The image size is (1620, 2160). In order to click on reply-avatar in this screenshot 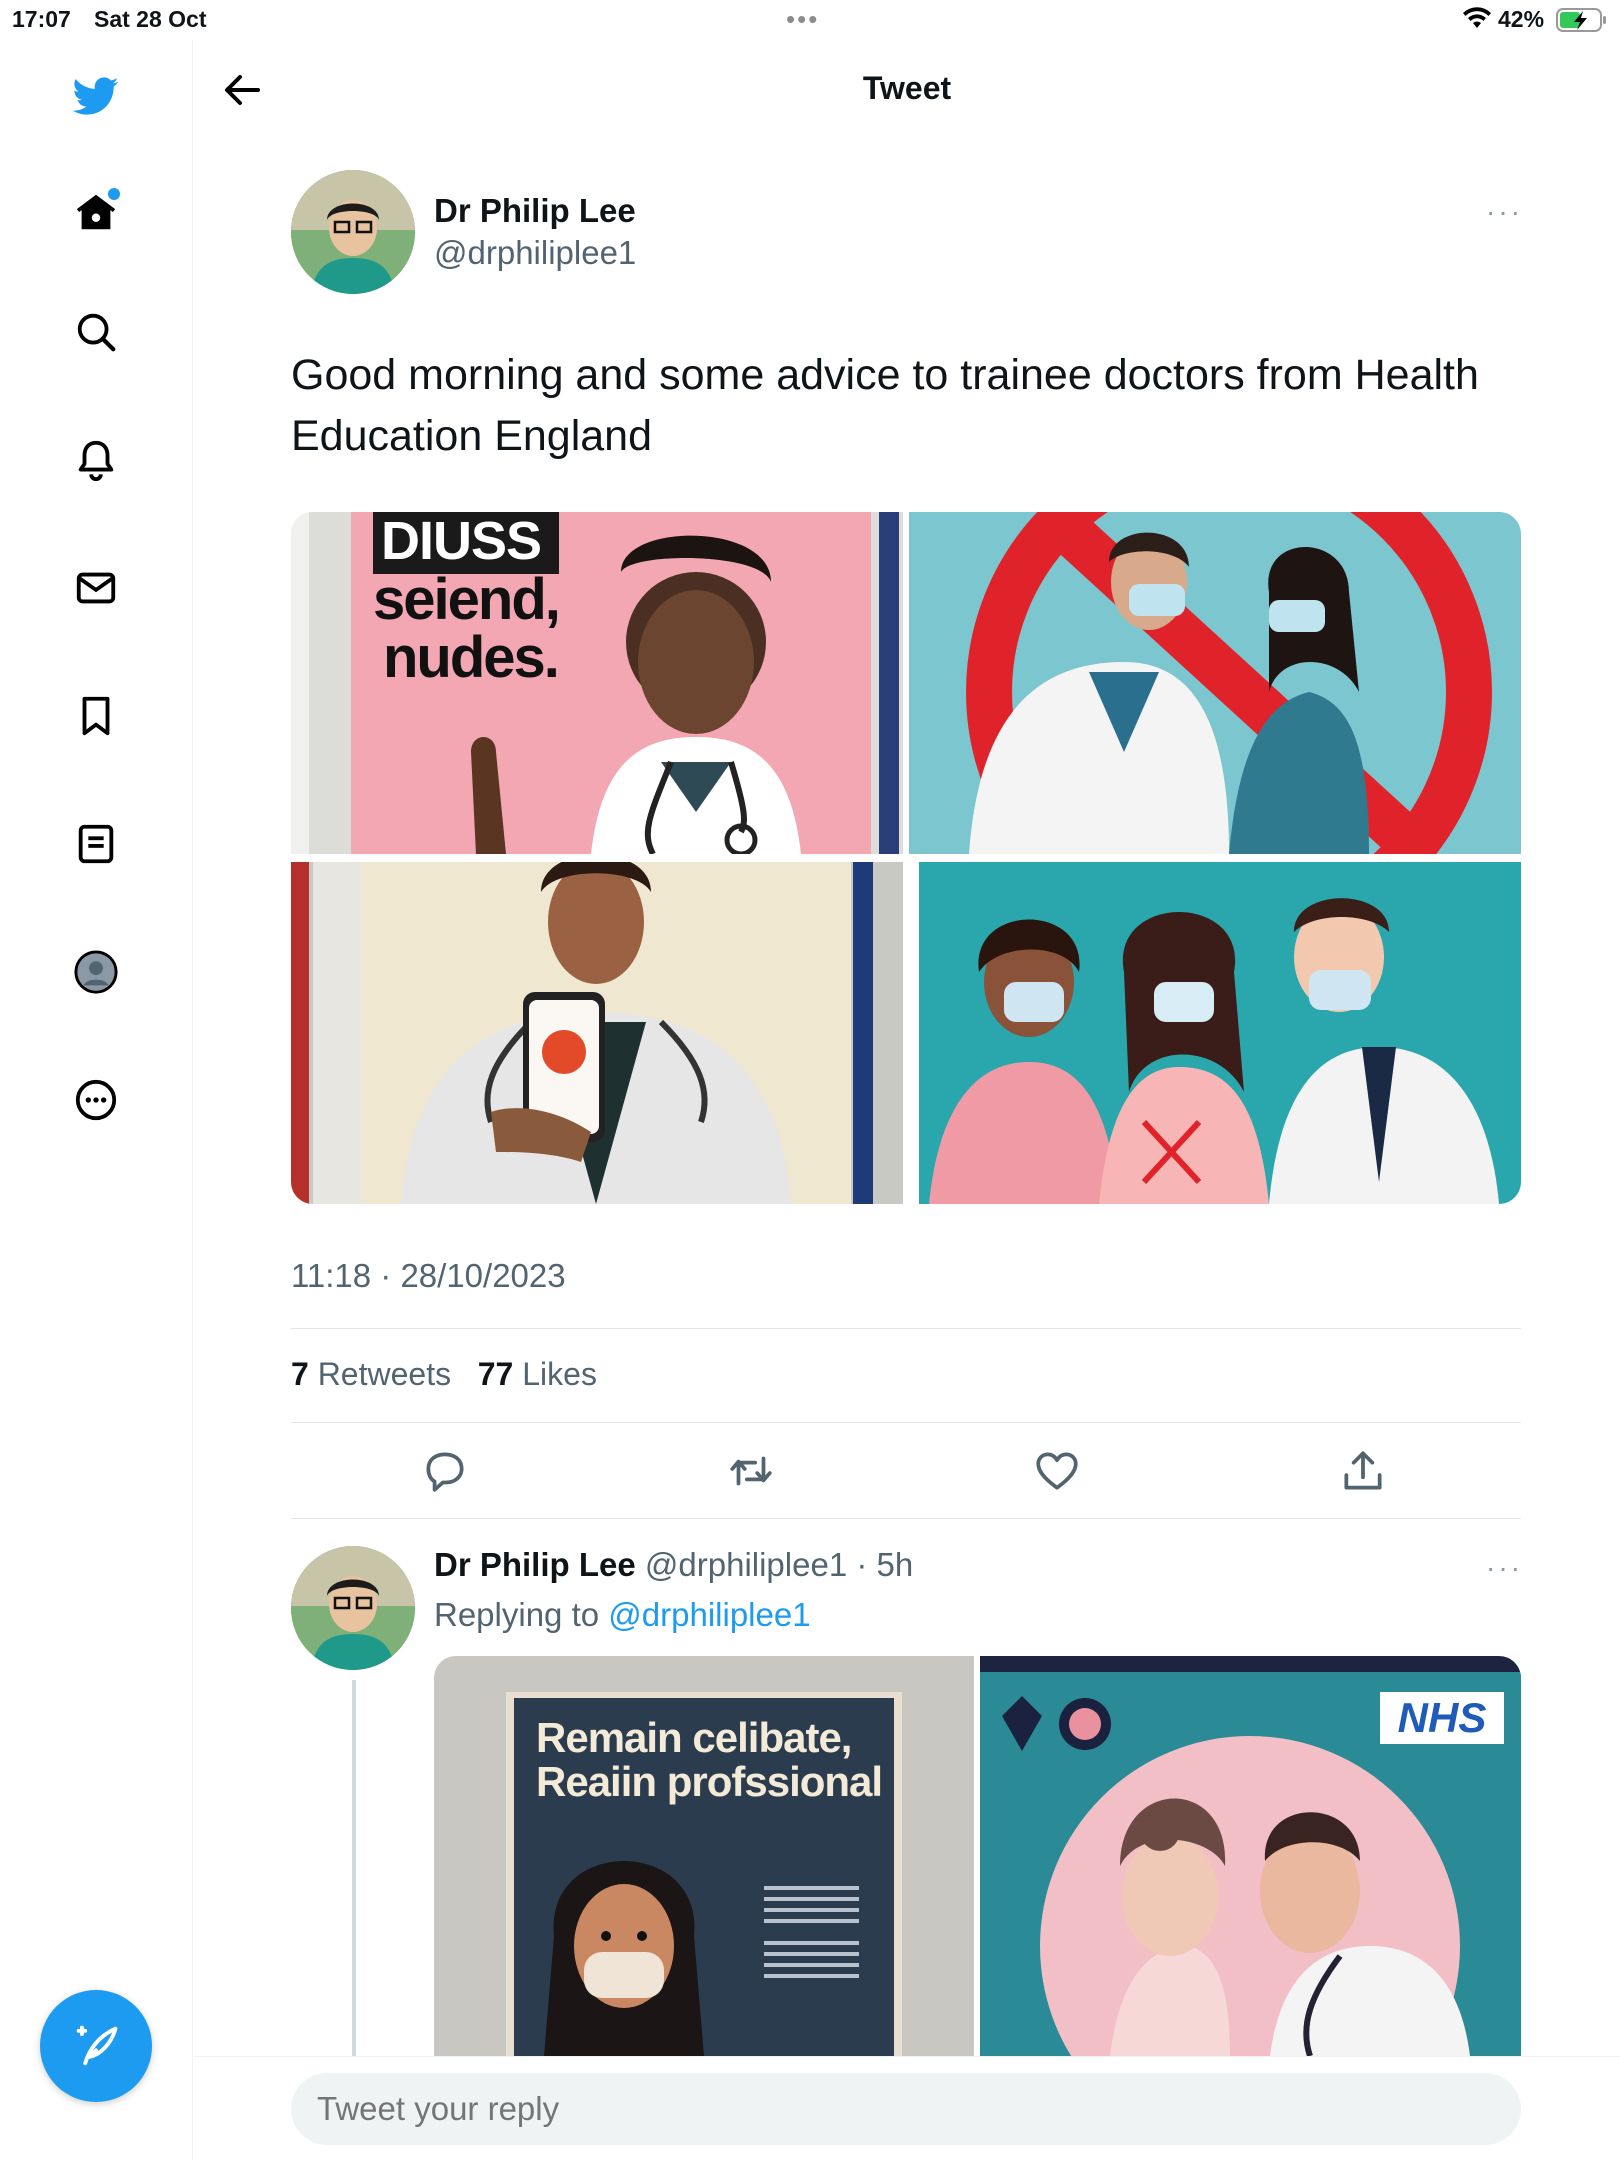, I will do `click(353, 1608)`.